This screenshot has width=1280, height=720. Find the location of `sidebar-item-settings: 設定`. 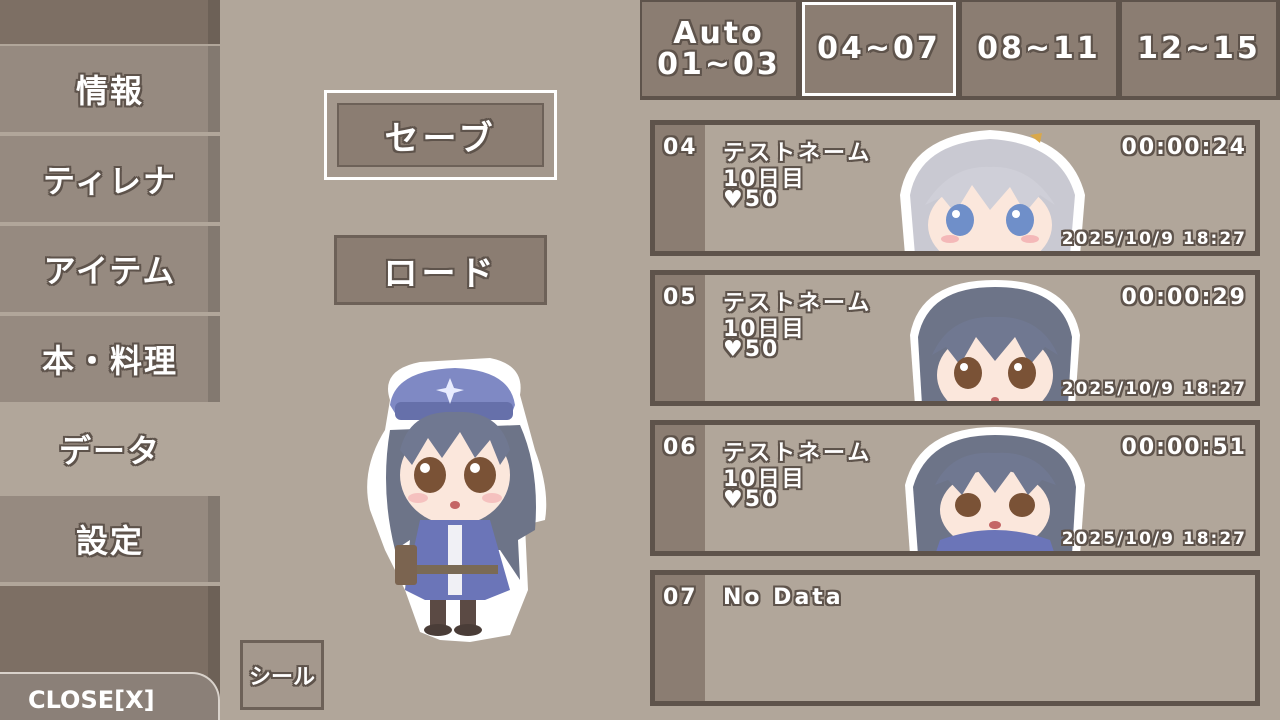

sidebar-item-settings: 設定 is located at coordinates (110, 539).